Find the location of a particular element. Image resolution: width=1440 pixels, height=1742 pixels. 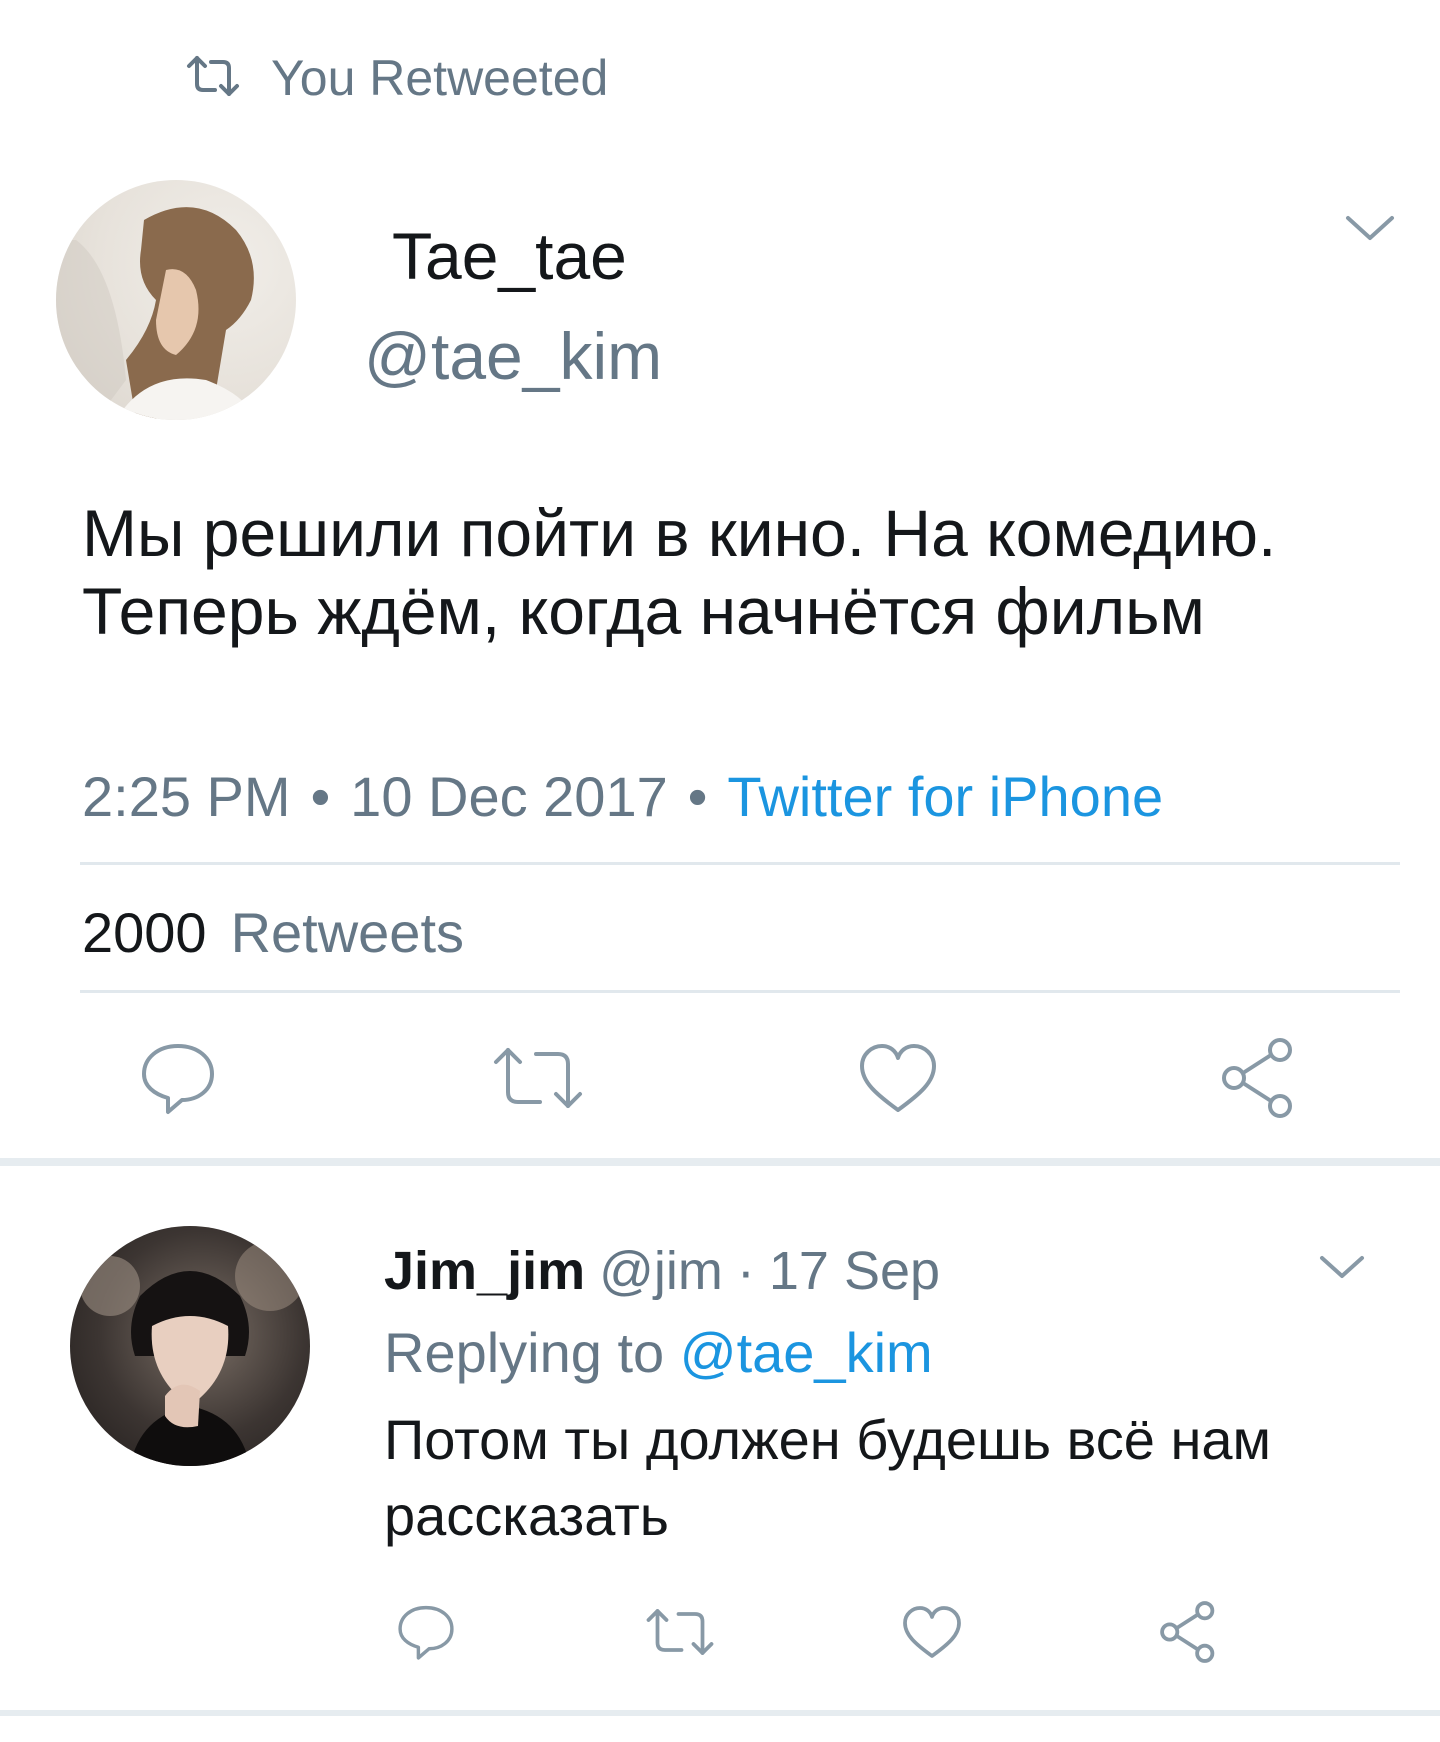

retweet-stats: 2000 Retweets is located at coordinates (273, 932).